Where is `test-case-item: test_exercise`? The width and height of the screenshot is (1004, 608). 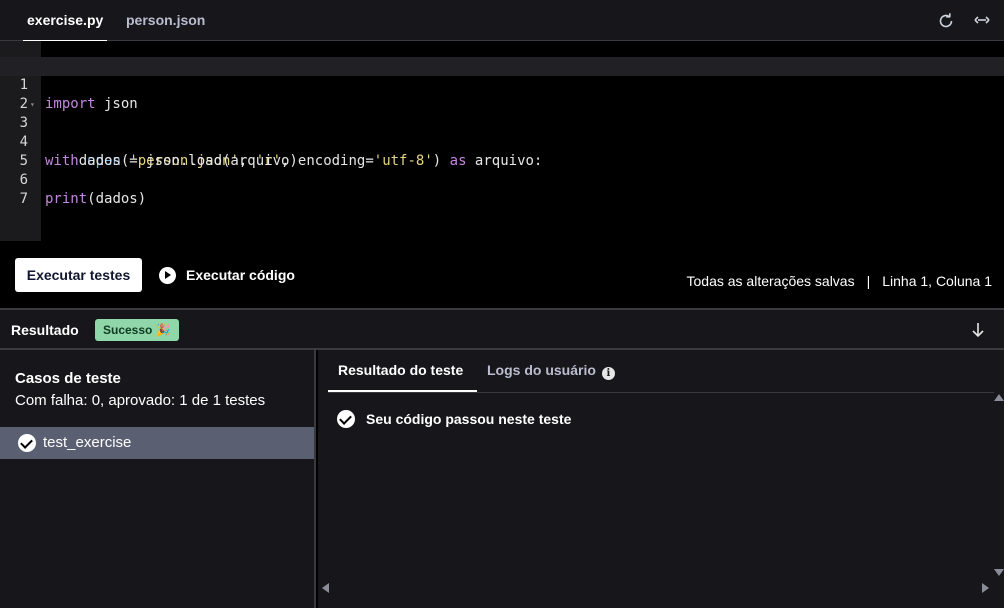 test-case-item: test_exercise is located at coordinates (157, 443).